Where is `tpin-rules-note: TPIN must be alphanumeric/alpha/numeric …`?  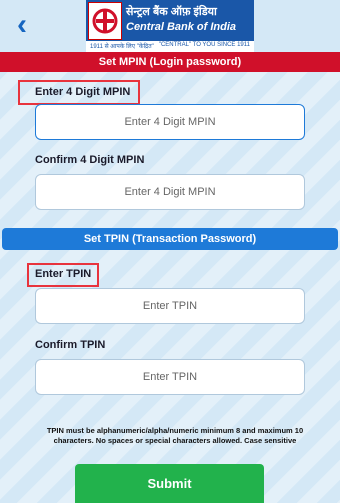
tpin-rules-note: TPIN must be alphanumeric/alpha/numeric … is located at coordinates (175, 435).